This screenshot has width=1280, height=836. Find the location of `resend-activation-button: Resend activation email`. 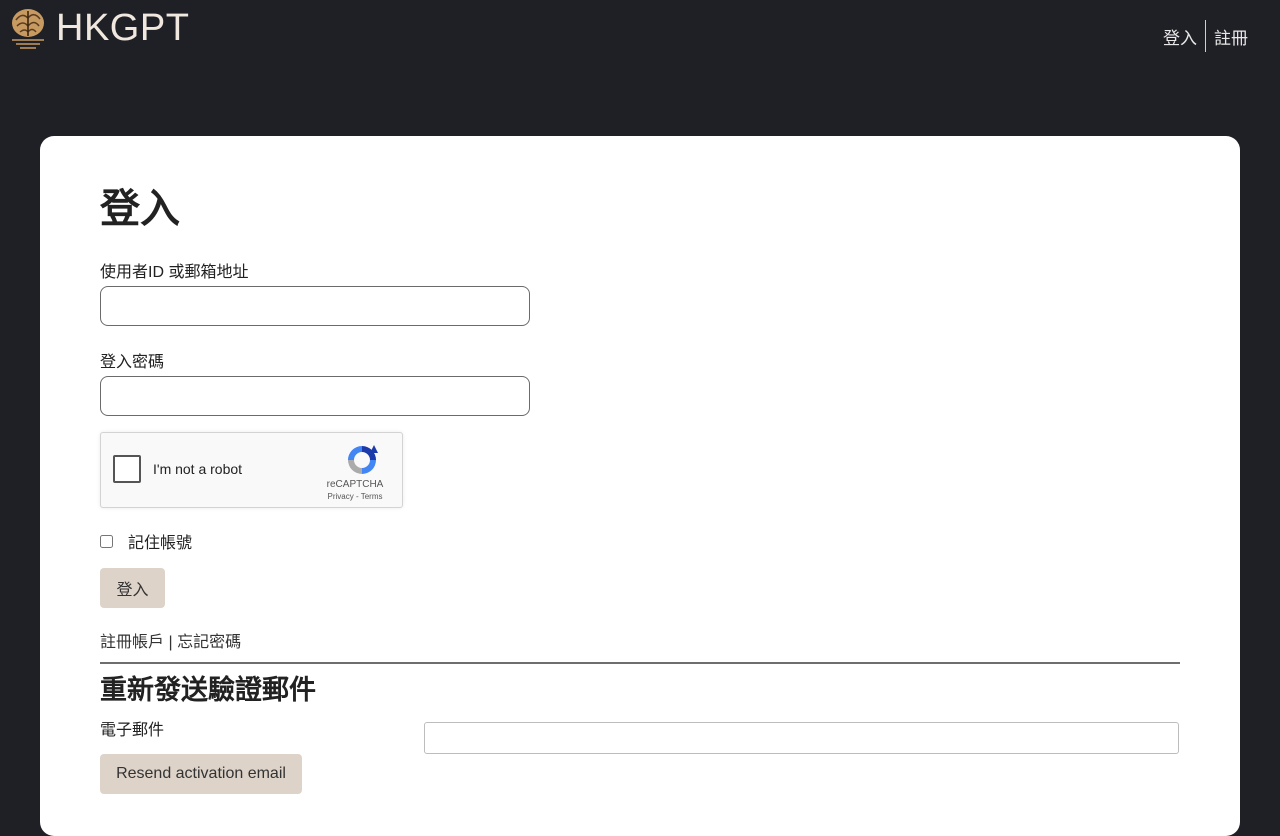

resend-activation-button: Resend activation email is located at coordinates (201, 774).